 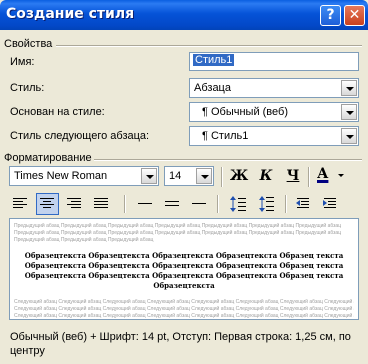 I want to click on font-color-button: А, so click(x=331, y=176).